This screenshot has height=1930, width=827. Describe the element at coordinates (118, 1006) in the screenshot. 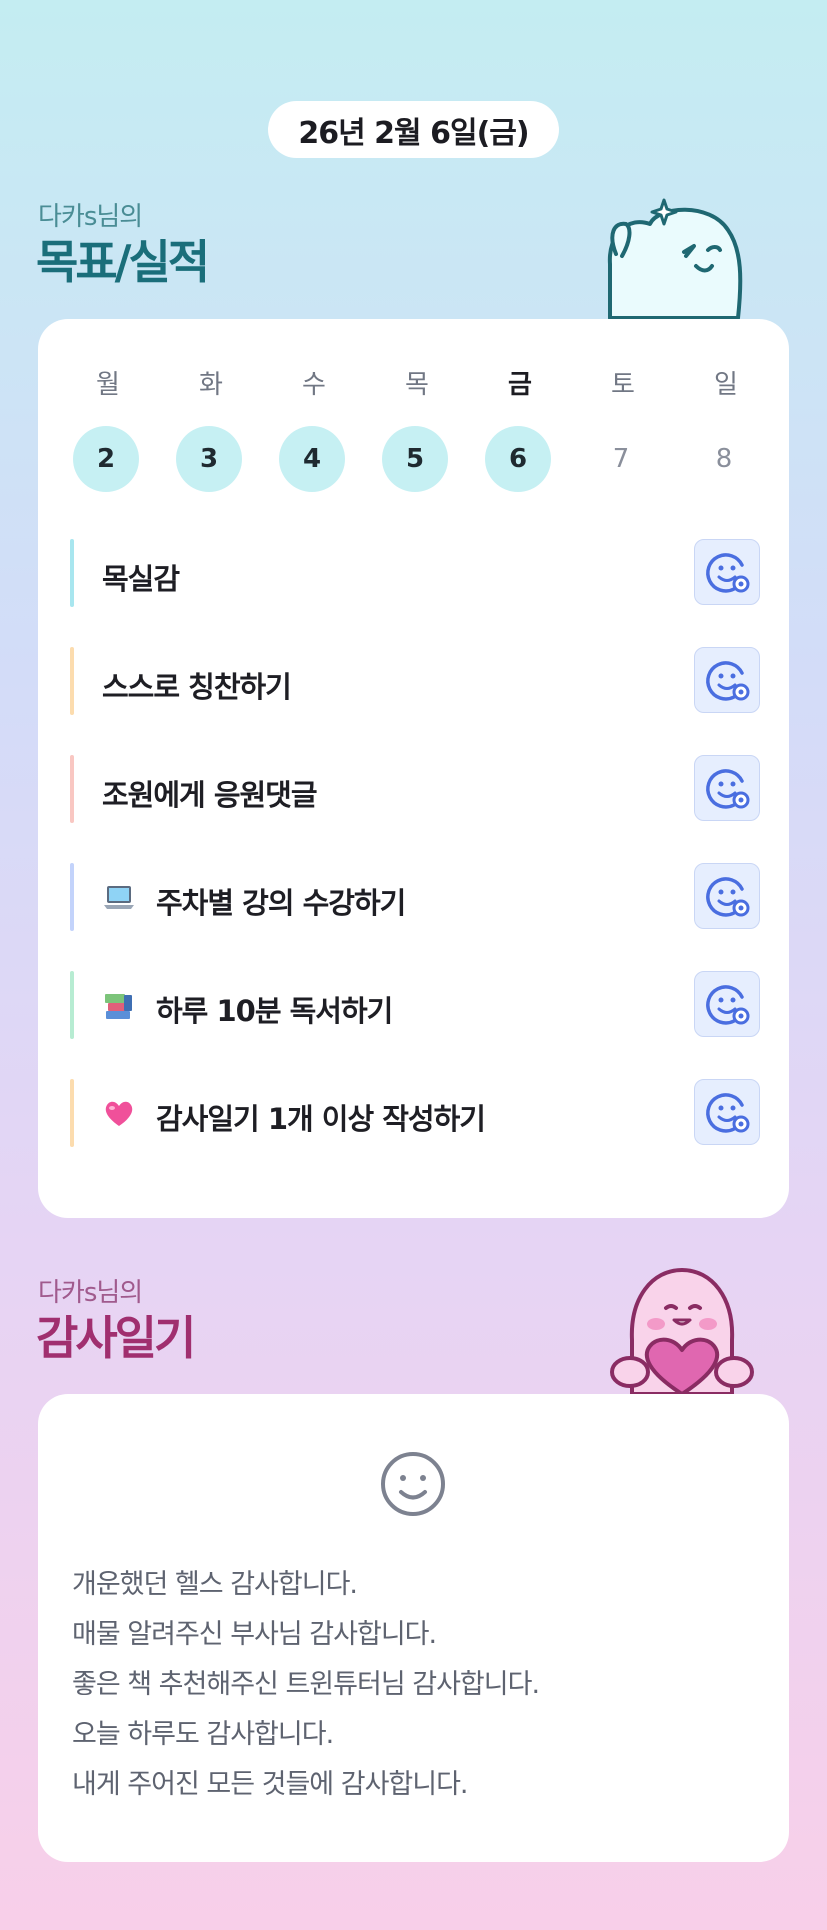

I see `books-icon` at that location.